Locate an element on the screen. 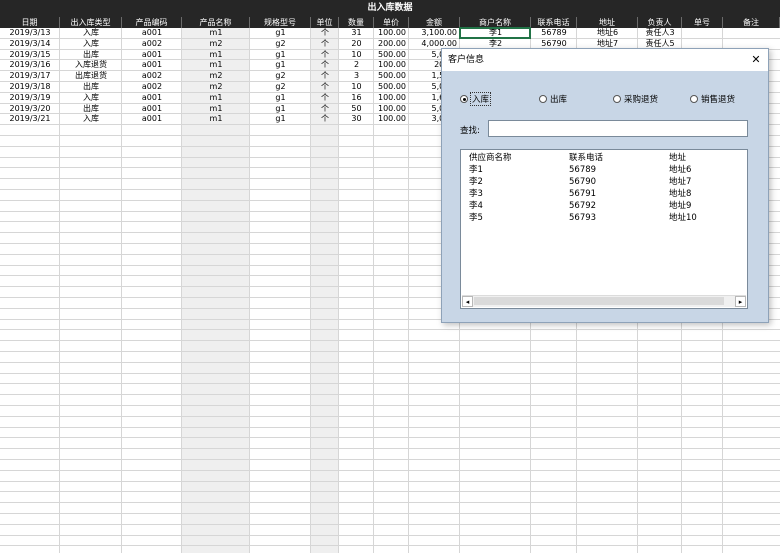  table-cell: 16 is located at coordinates (356, 98).